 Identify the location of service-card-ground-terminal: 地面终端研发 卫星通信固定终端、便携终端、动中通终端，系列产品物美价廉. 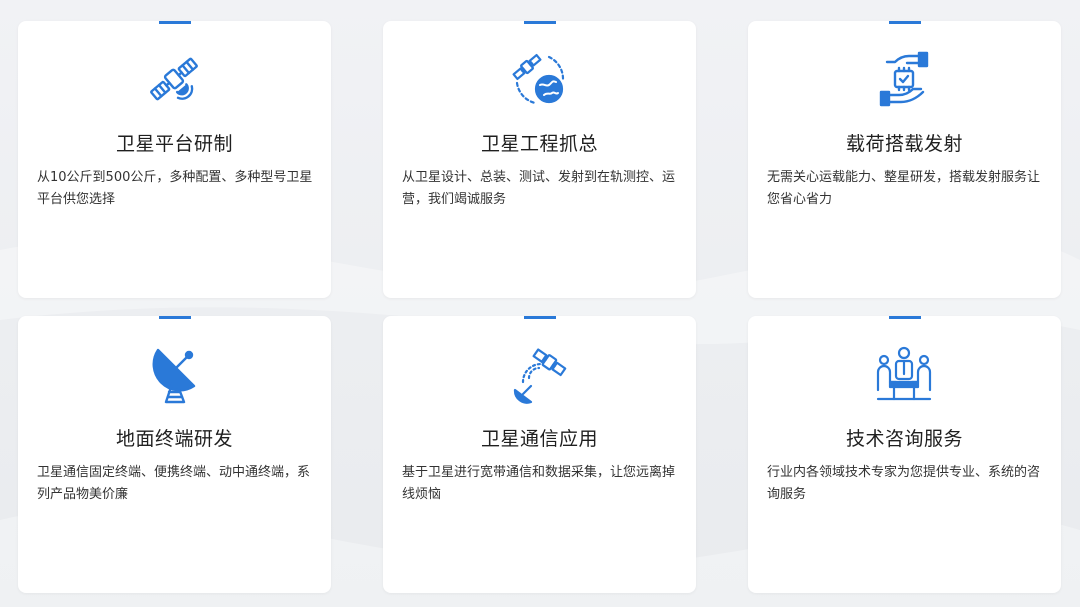
(174, 454).